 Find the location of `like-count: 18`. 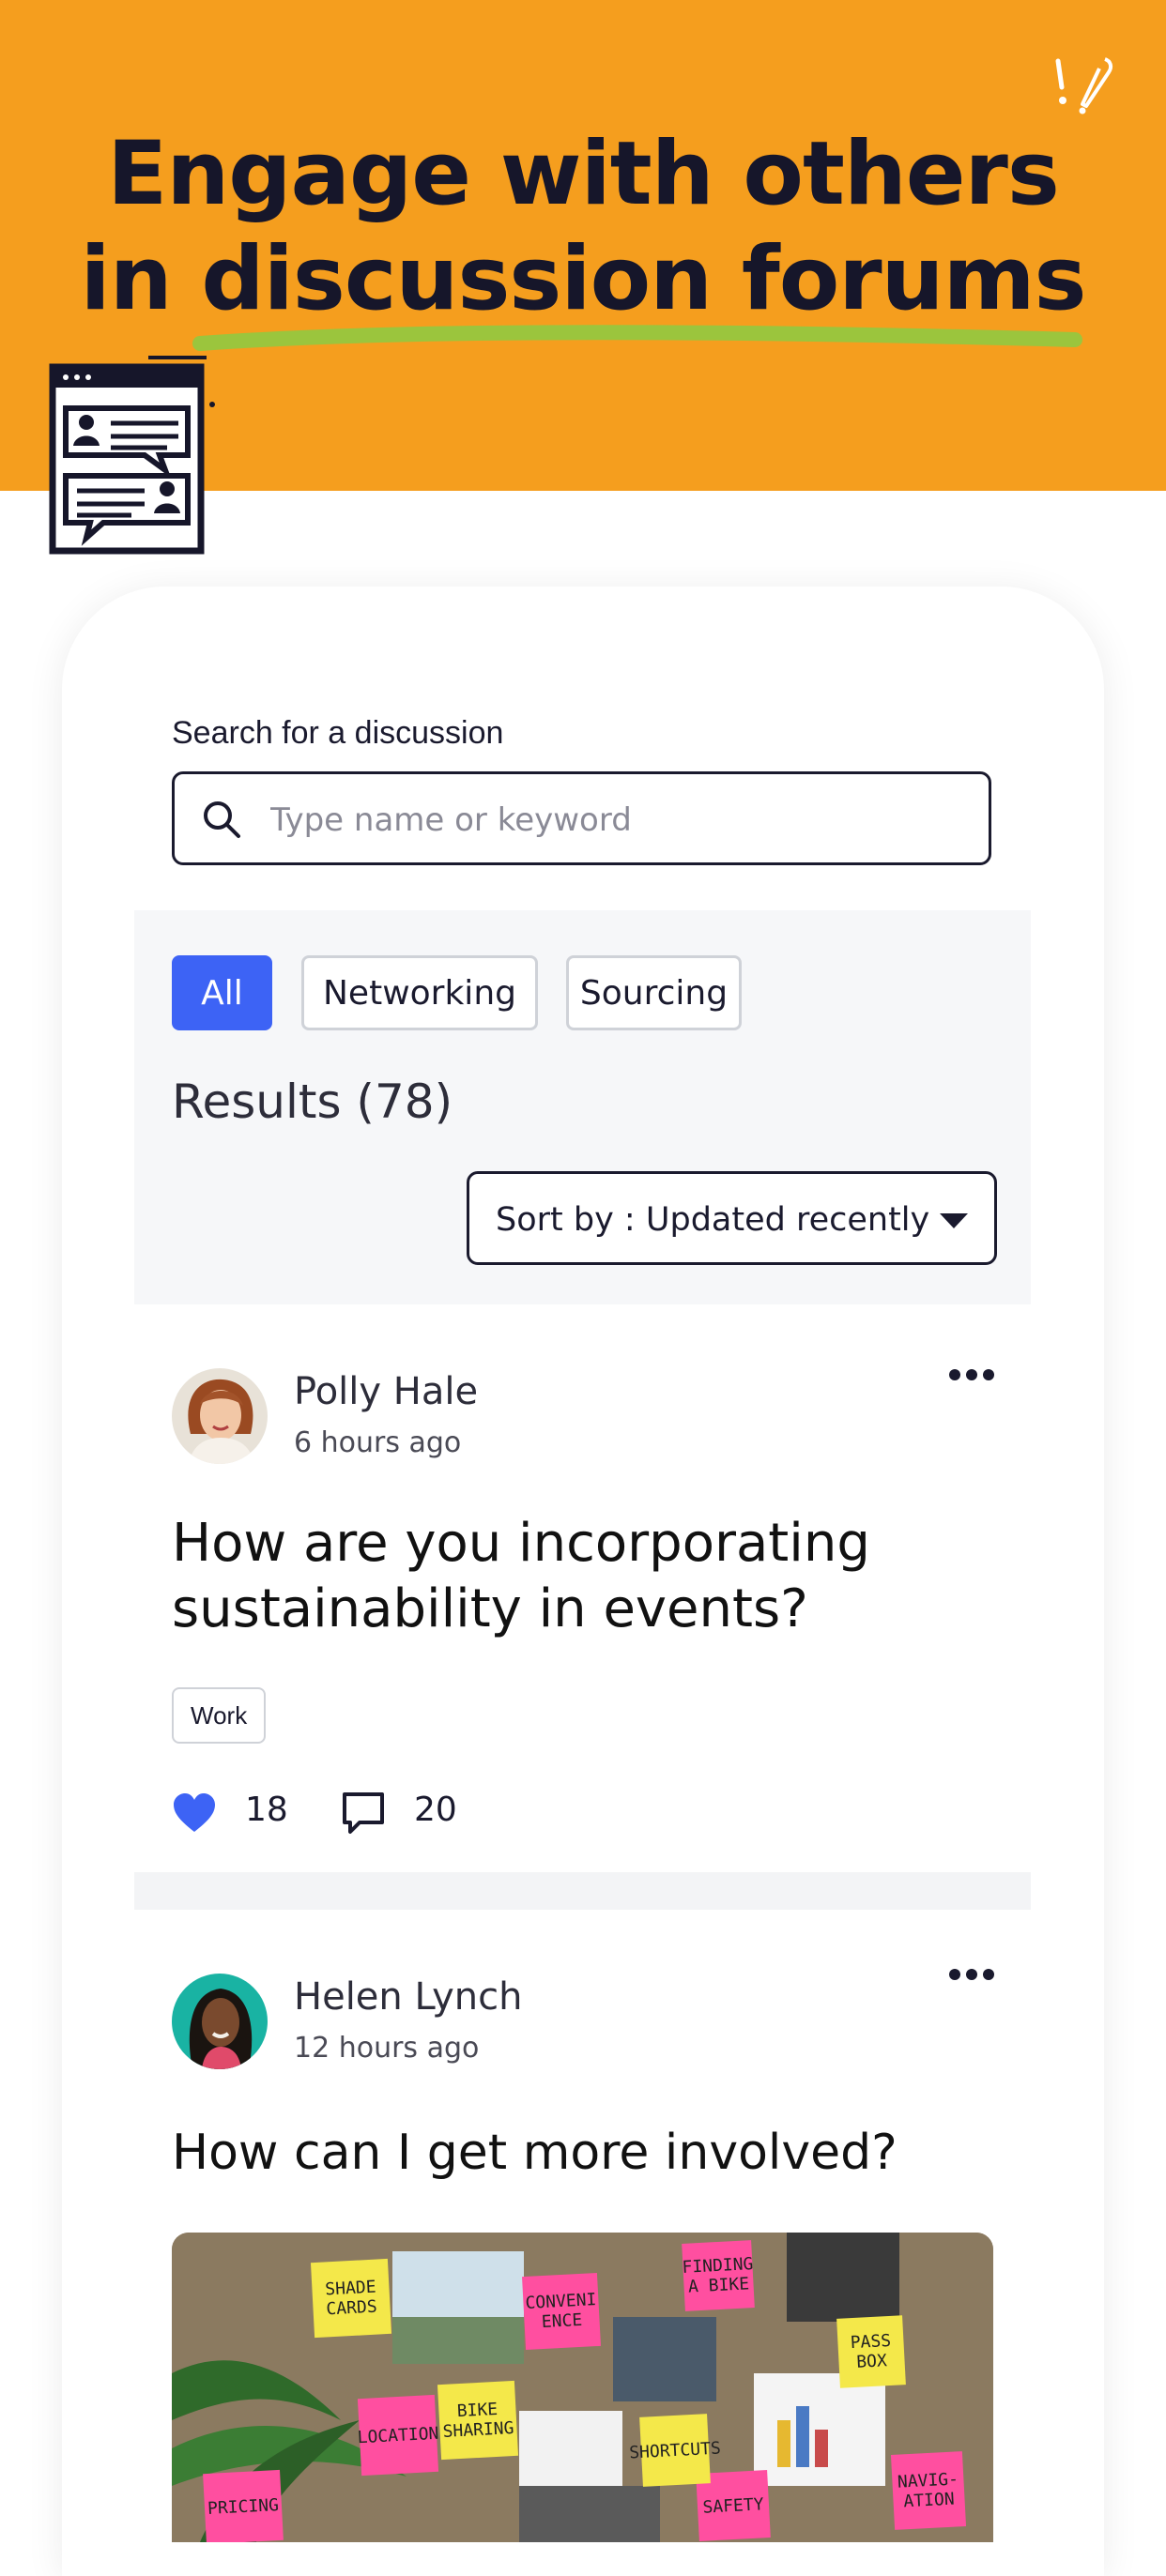

like-count: 18 is located at coordinates (266, 1810).